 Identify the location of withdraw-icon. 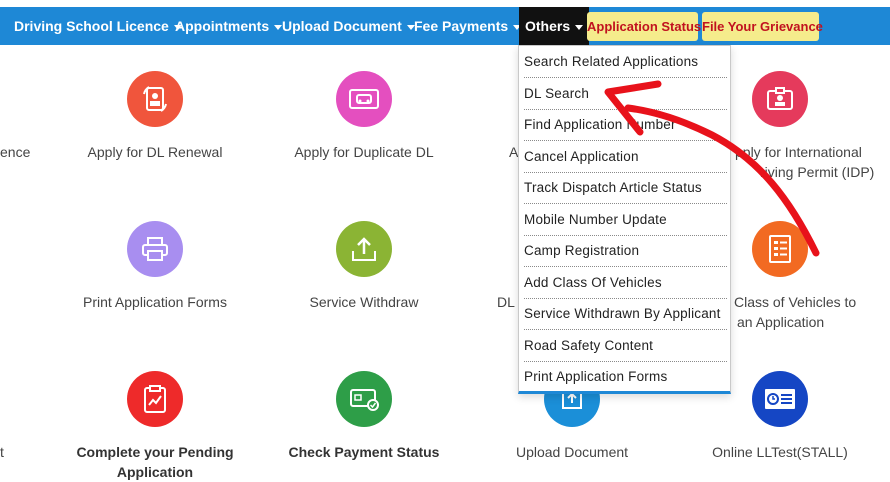
(364, 249).